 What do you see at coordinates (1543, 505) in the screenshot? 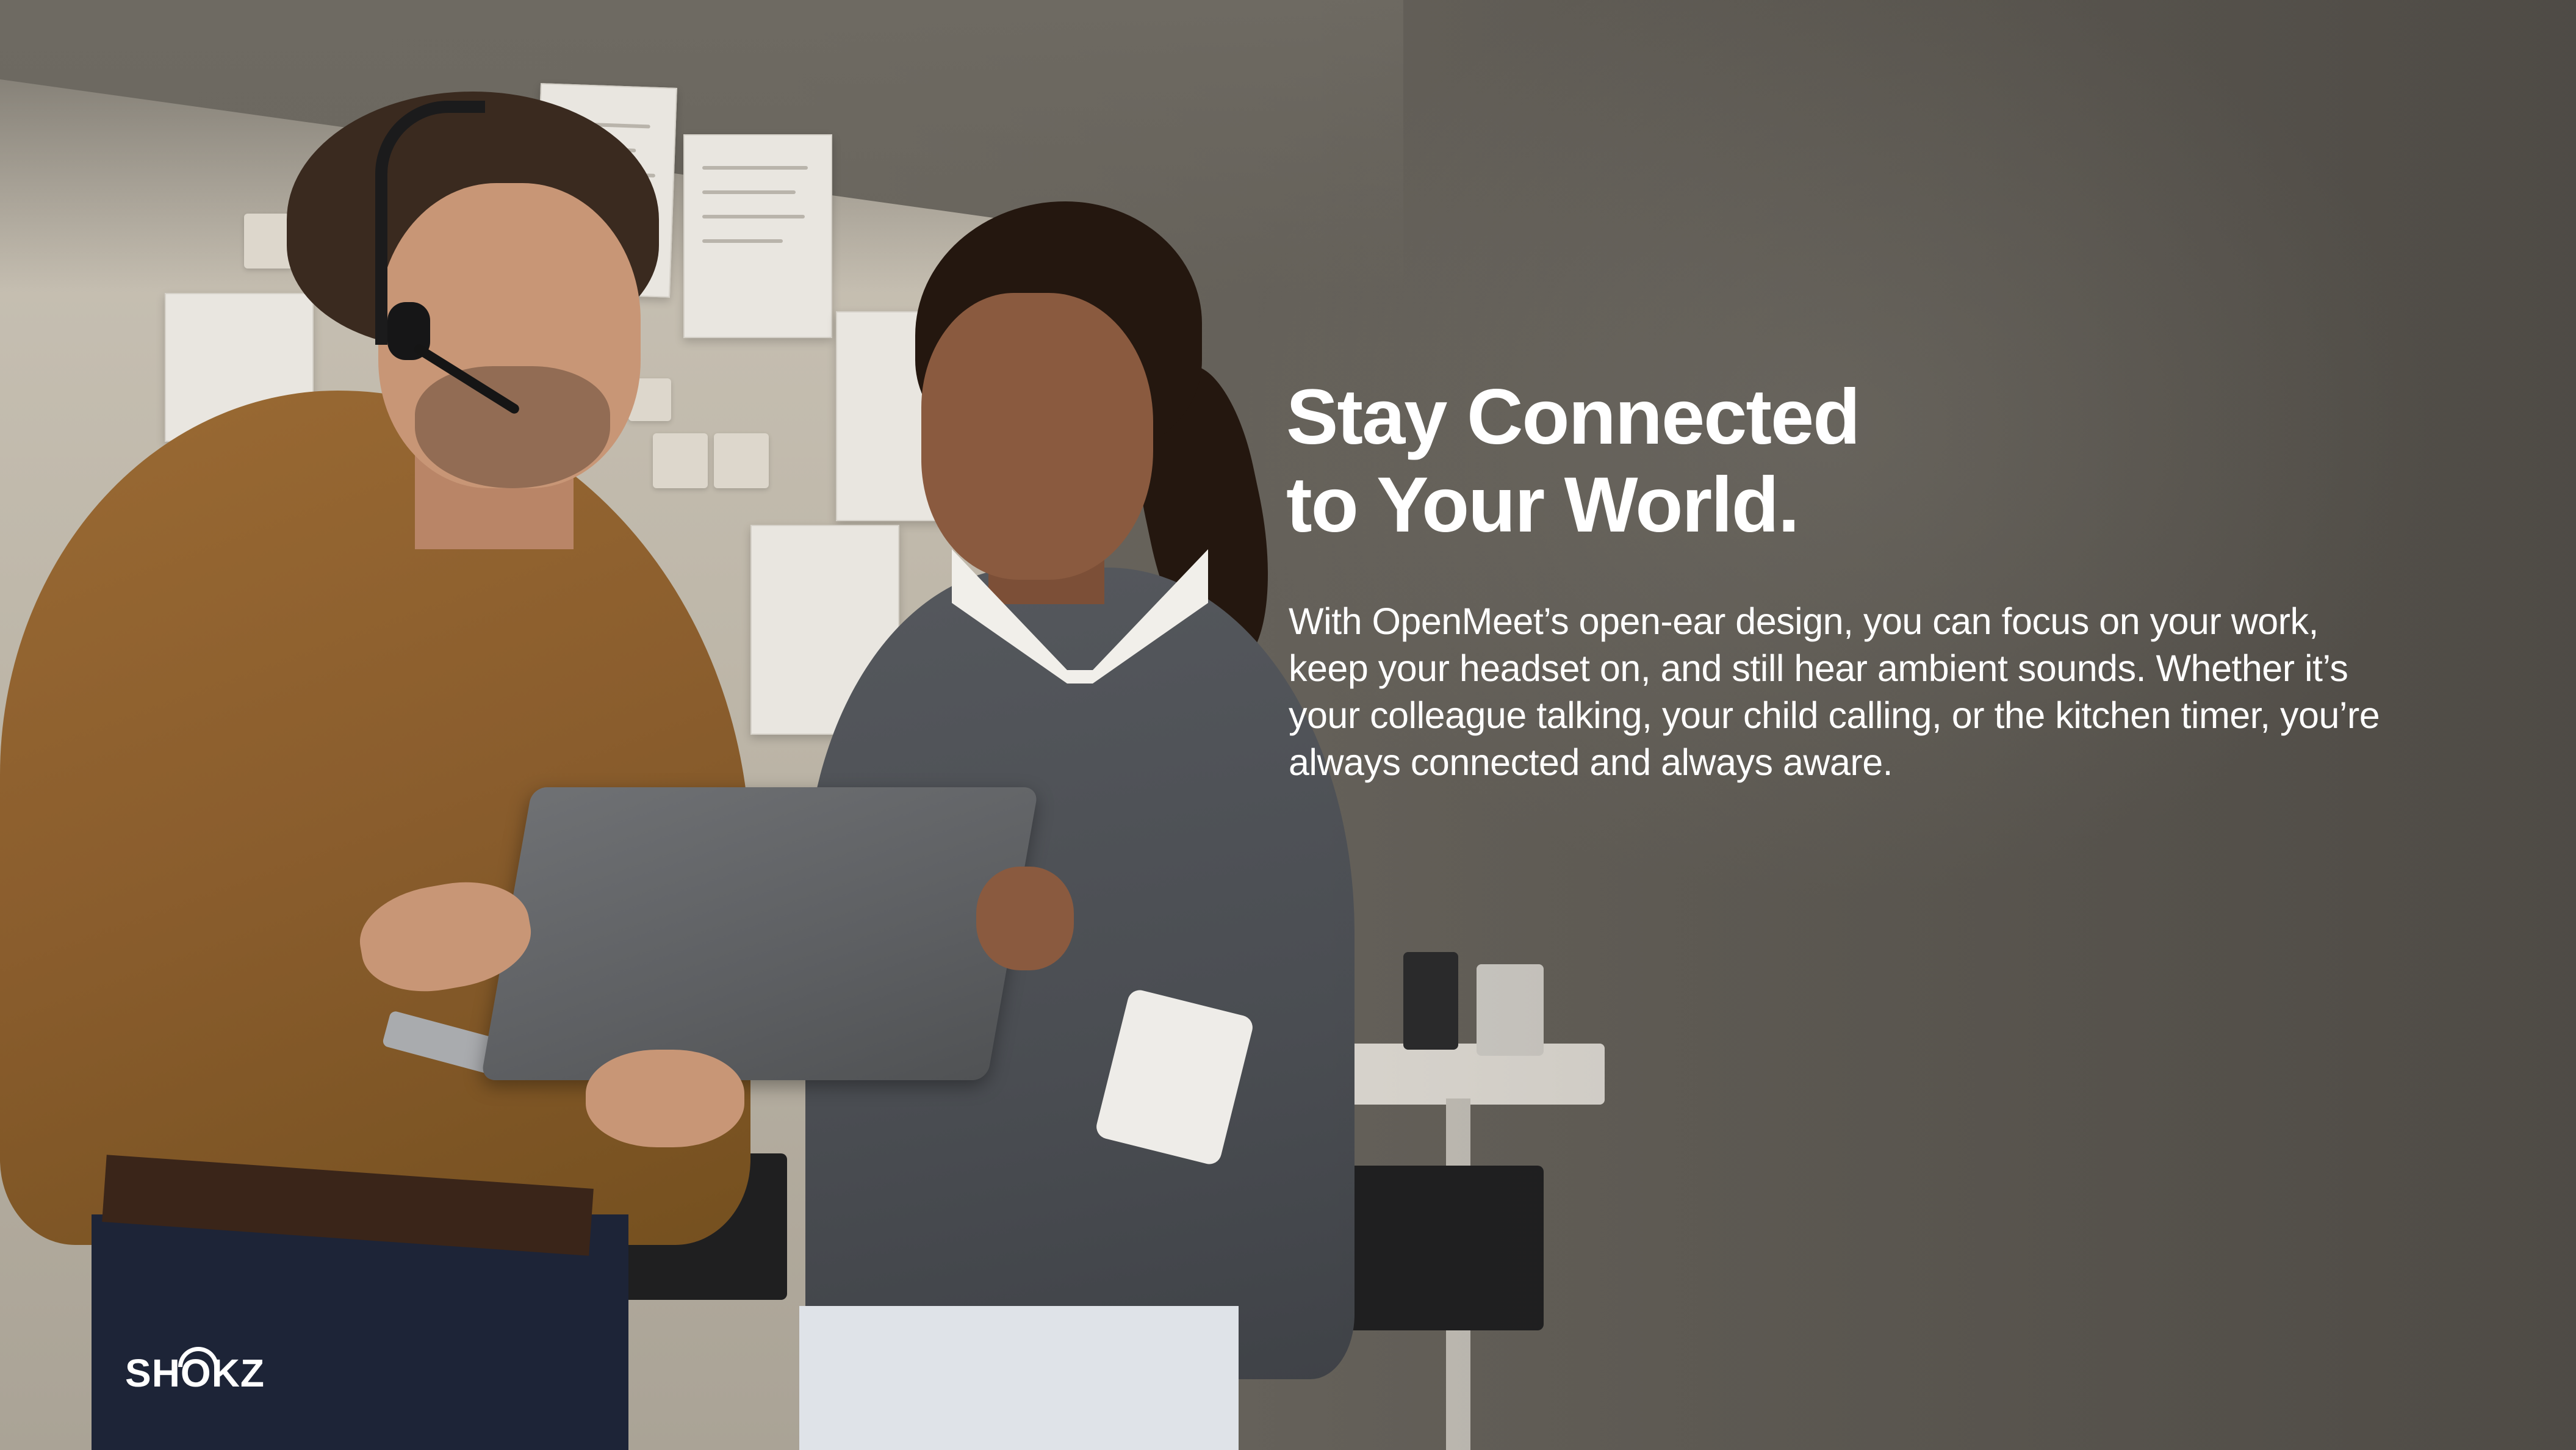
I see `headline-line-2: to Your World.` at bounding box center [1543, 505].